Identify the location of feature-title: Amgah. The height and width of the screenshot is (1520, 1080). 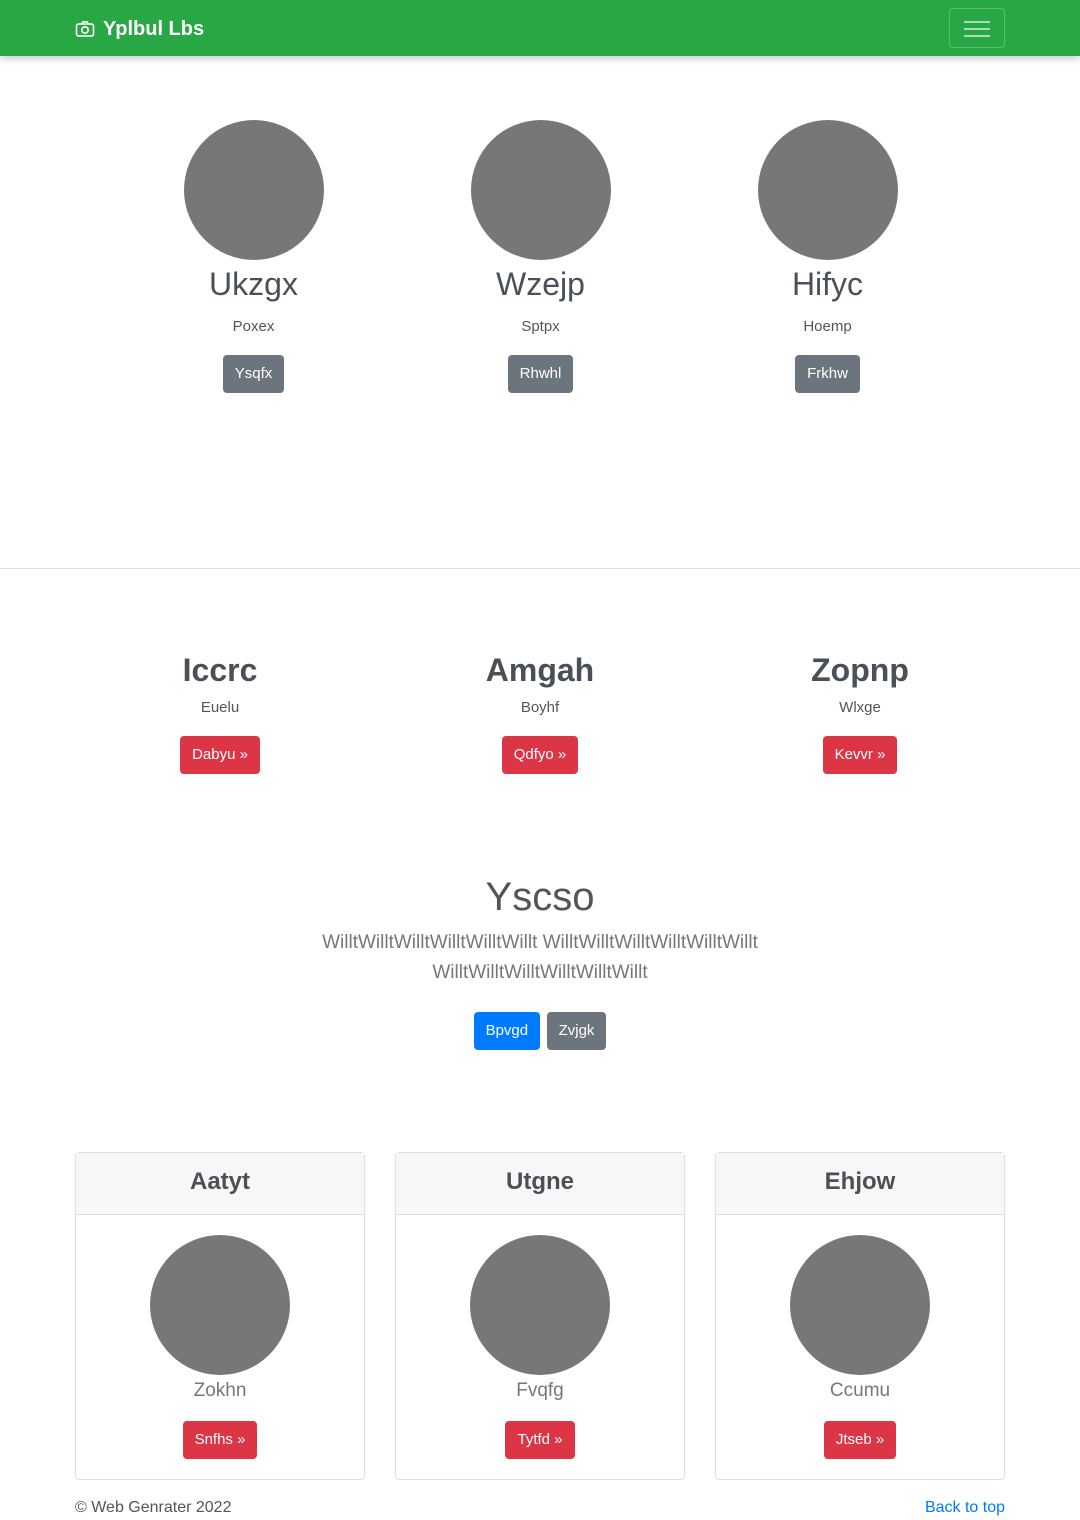
(540, 670).